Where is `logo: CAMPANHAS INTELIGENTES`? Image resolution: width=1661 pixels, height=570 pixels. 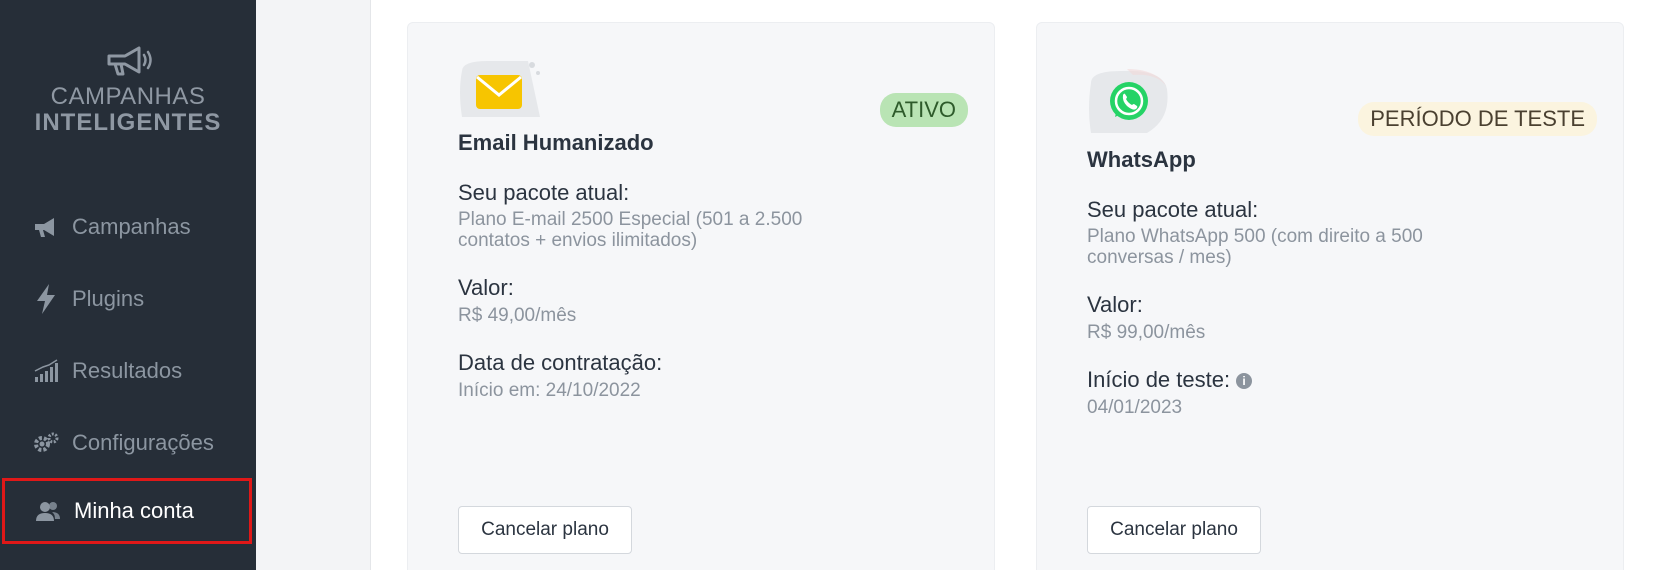
logo: CAMPANHAS INTELIGENTES is located at coordinates (128, 90).